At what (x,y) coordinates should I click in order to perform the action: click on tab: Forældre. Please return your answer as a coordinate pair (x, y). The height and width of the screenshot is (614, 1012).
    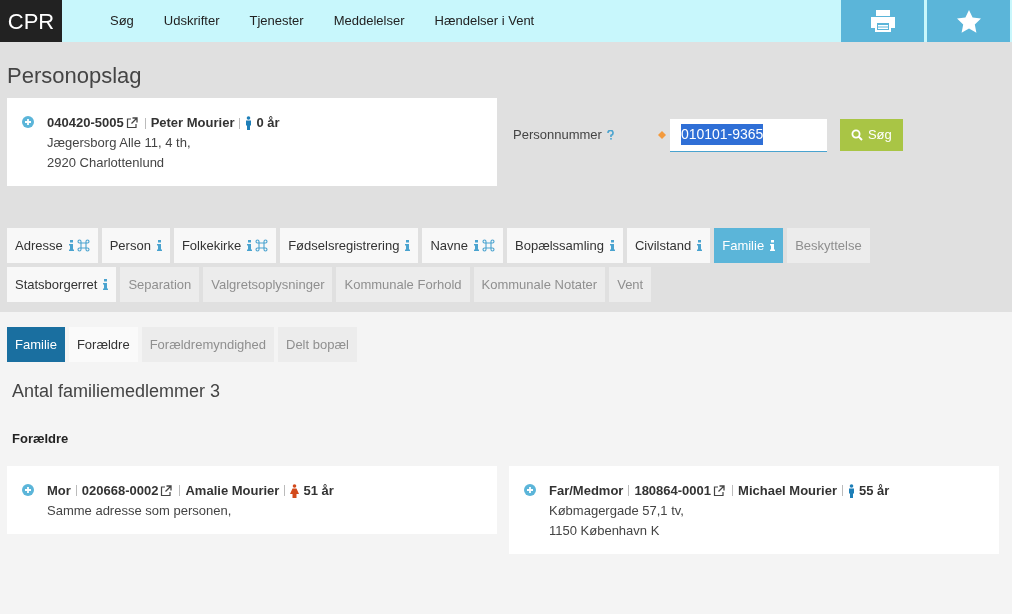
    Looking at the image, I should click on (103, 344).